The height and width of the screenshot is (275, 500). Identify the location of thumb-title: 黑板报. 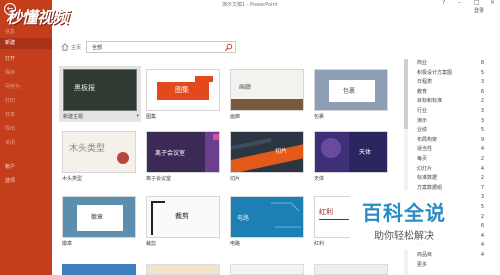
(84, 88).